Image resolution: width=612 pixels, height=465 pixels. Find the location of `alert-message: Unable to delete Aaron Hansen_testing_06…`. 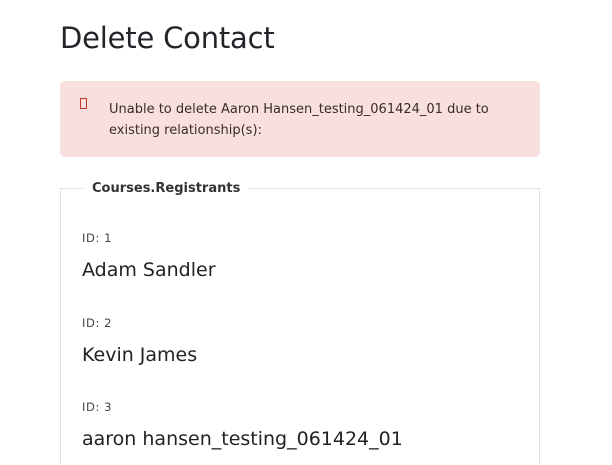

alert-message: Unable to delete Aaron Hansen_testing_06… is located at coordinates (299, 120).